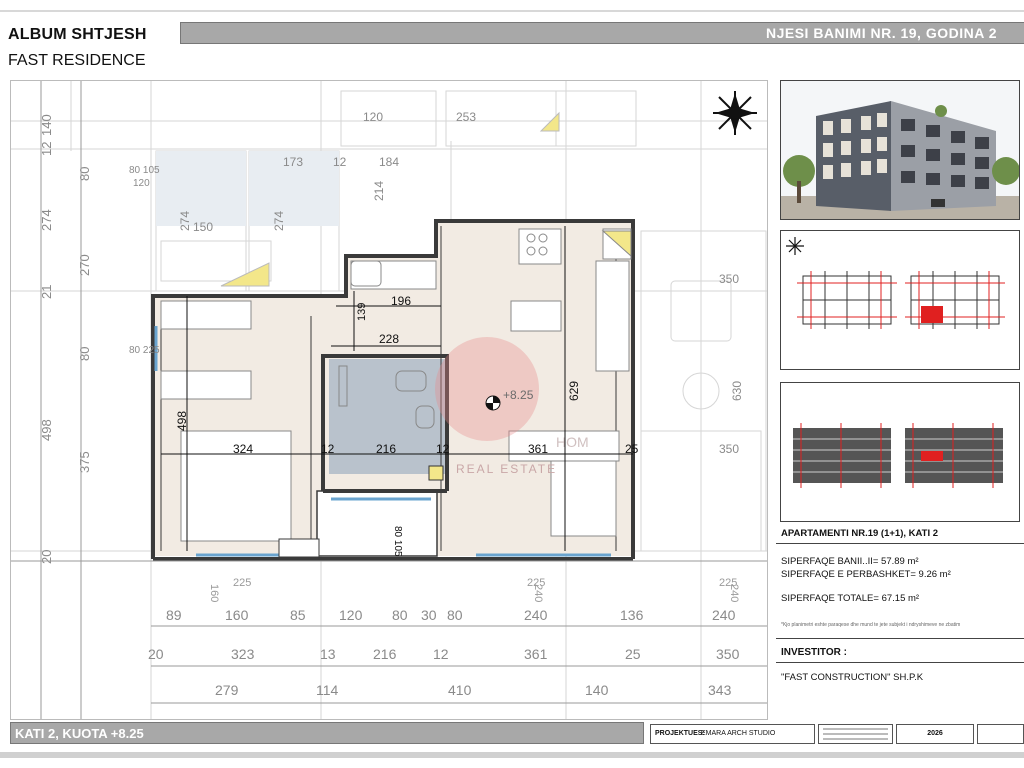 This screenshot has width=1024, height=768. Describe the element at coordinates (214, 593) in the screenshot. I see `dim-sub-160: 160` at that location.